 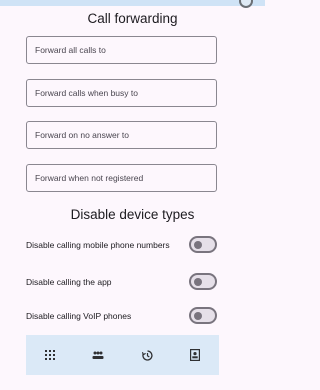 I want to click on history-icon, so click(x=147, y=355).